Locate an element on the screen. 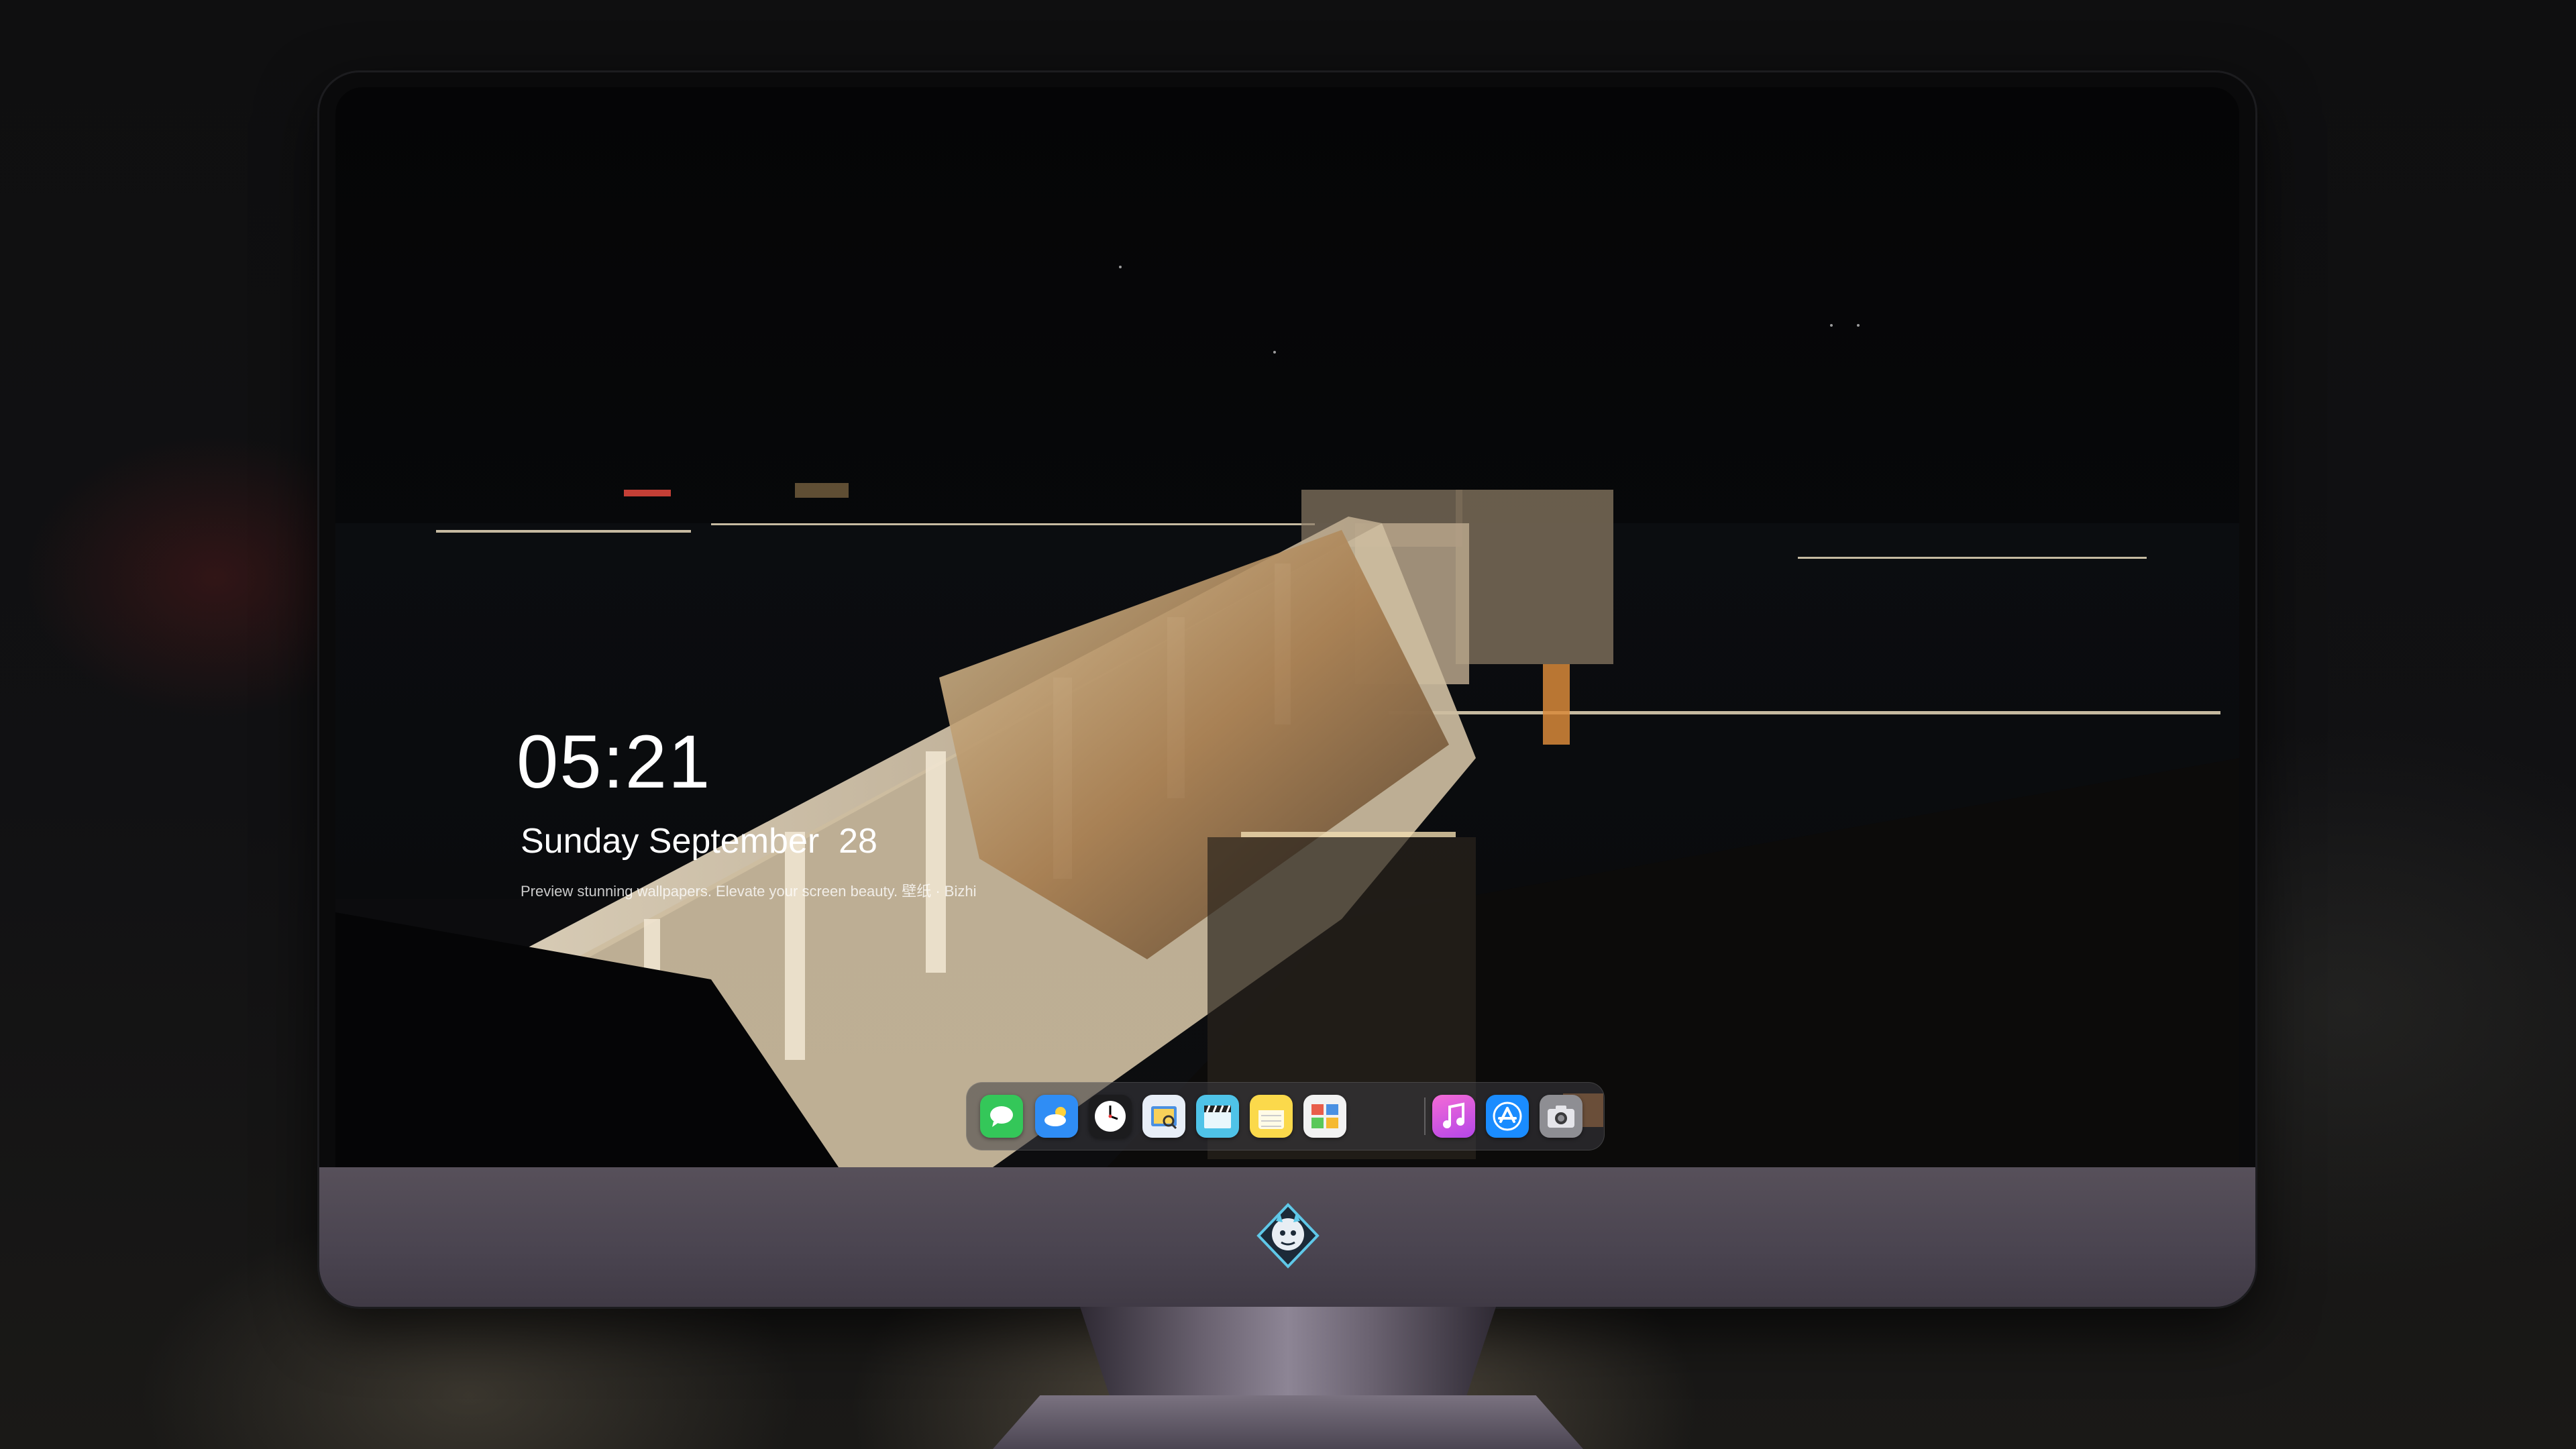  dock-separator is located at coordinates (1425, 1116).